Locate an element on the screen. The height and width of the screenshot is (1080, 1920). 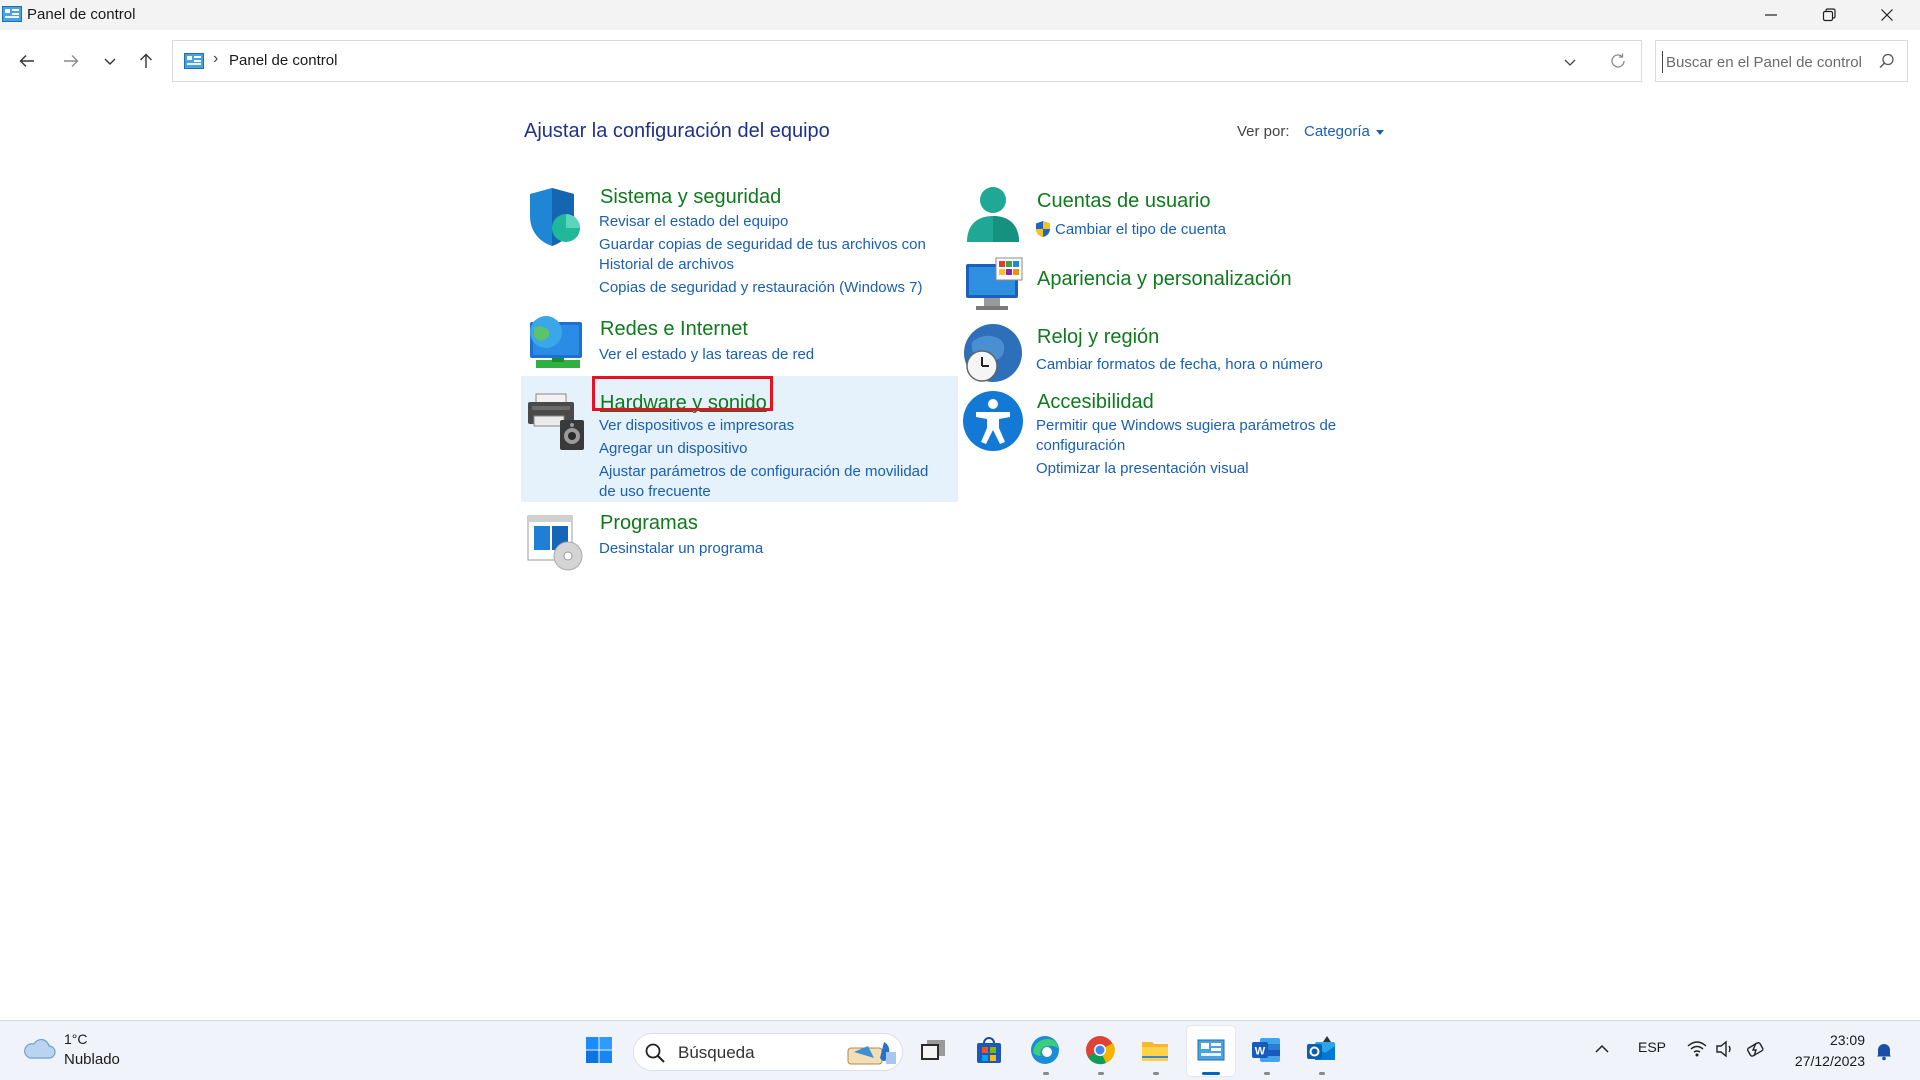
breadcrumb-control-panel: Panel de control is located at coordinates (283, 60).